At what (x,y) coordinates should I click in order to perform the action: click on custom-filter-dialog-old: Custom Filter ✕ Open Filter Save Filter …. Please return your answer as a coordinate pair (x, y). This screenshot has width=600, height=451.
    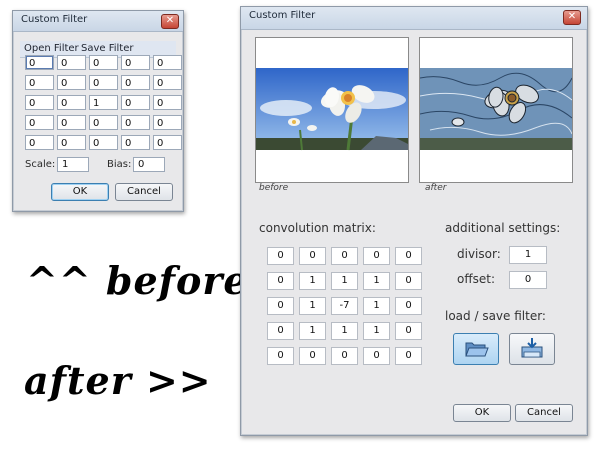
    Looking at the image, I should click on (98, 111).